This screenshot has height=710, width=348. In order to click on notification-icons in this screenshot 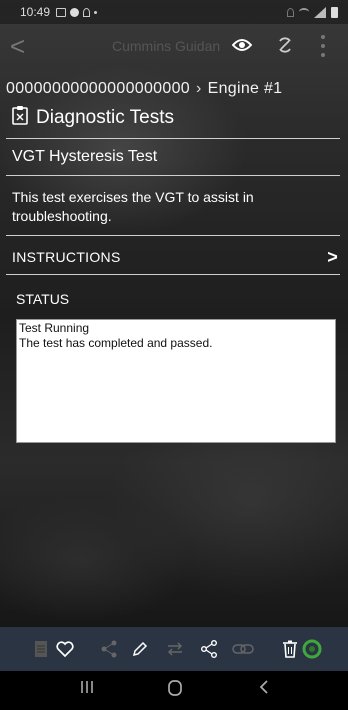, I will do `click(77, 12)`.